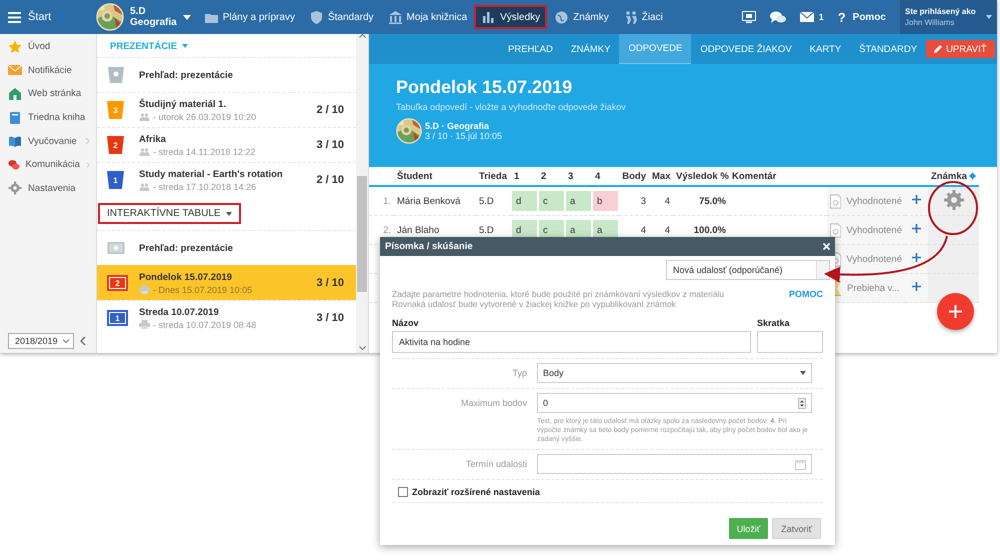 The width and height of the screenshot is (1000, 560). I want to click on material-item: 3 Študijný materiál 1. - utorok 26.03.2019 10:20 2 / 10, so click(226, 109).